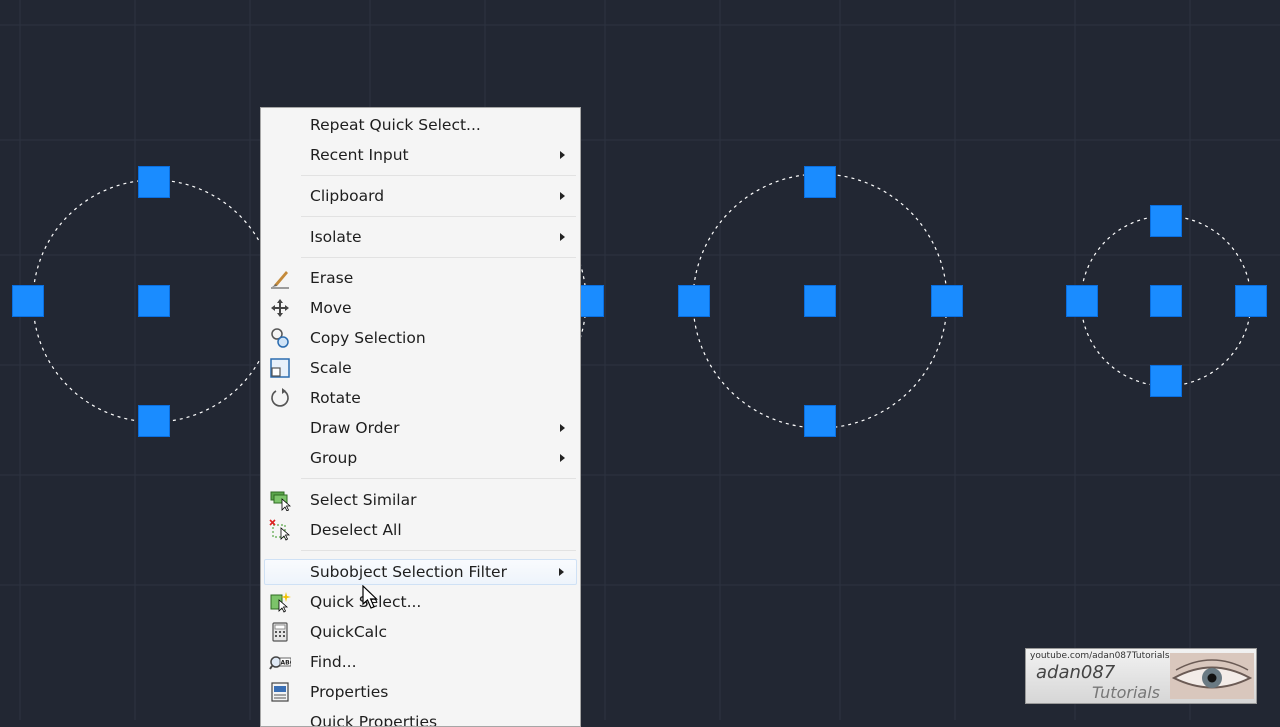 The image size is (1280, 727). What do you see at coordinates (334, 458) in the screenshot?
I see `menu-item-label: Group` at bounding box center [334, 458].